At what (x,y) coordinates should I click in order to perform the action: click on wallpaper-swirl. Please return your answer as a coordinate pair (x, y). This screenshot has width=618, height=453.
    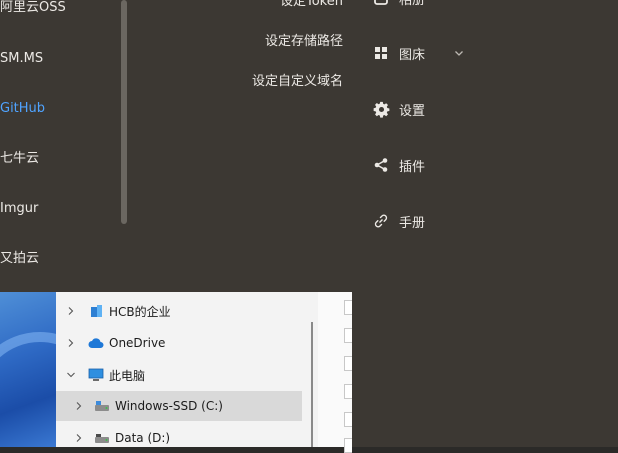
    Looking at the image, I should click on (28, 389).